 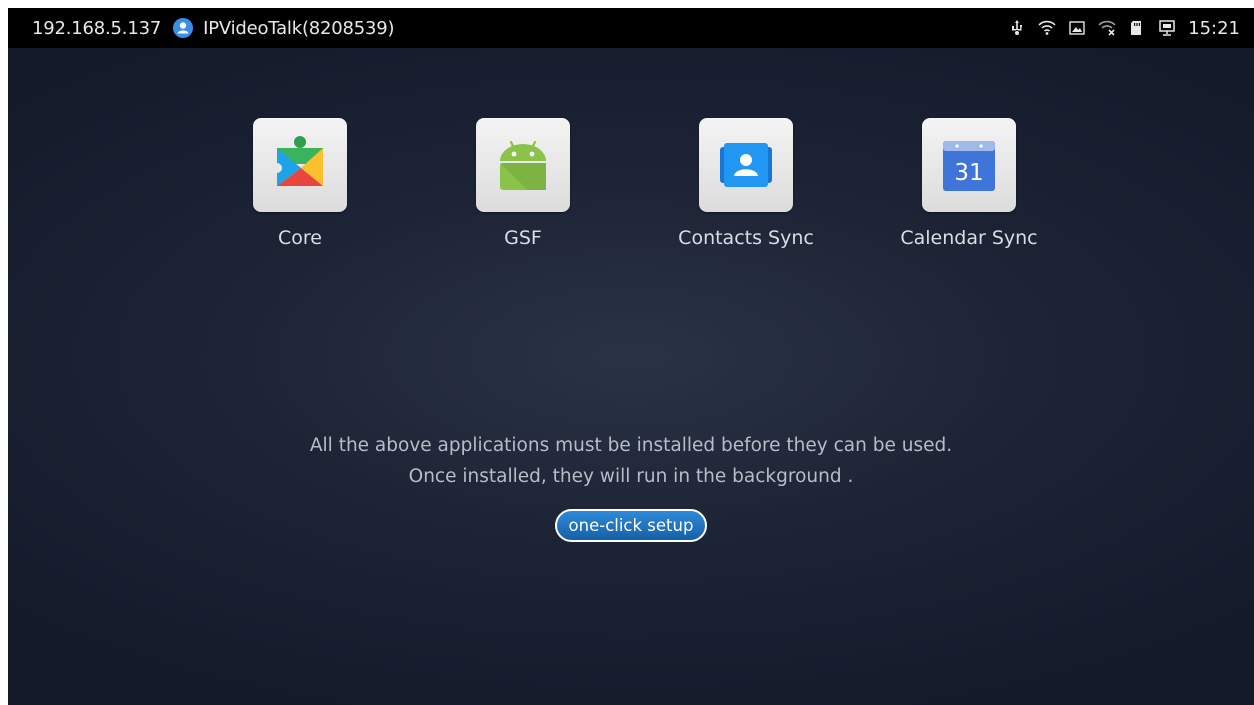 I want to click on app-label-calendar-sync: Calendar Sync, so click(x=969, y=238).